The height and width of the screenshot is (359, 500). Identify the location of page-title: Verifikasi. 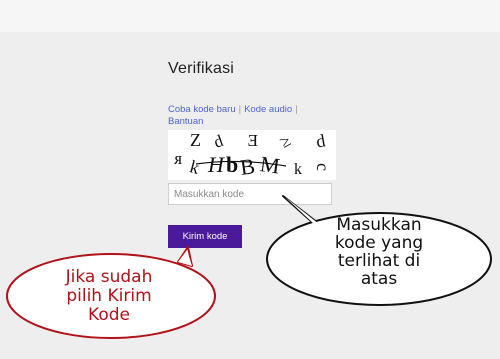
(201, 68).